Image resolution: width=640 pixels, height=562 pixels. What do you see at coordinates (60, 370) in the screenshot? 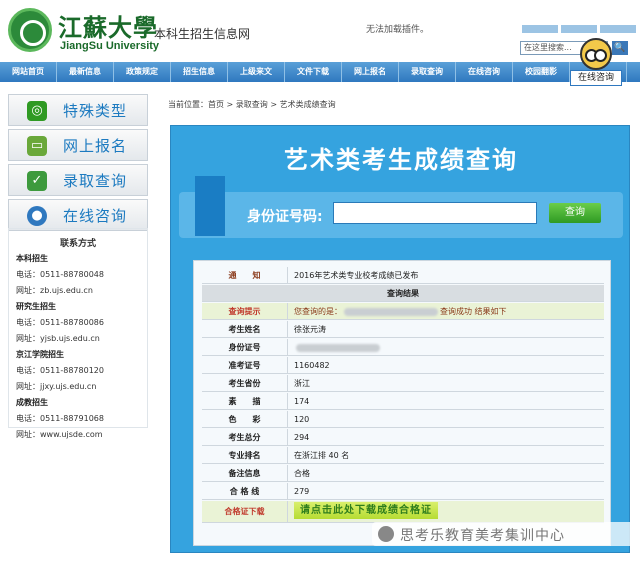
I see `contact-phone: 电话：0511-88780120` at bounding box center [60, 370].